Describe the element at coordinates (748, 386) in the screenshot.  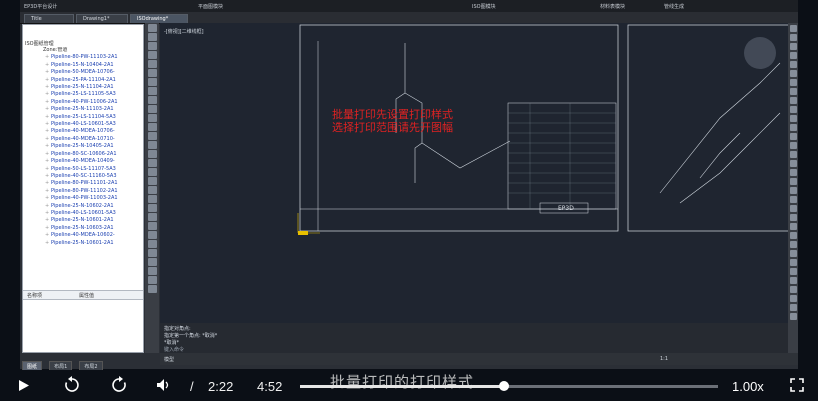
I see `playback-speed: 1.00x` at that location.